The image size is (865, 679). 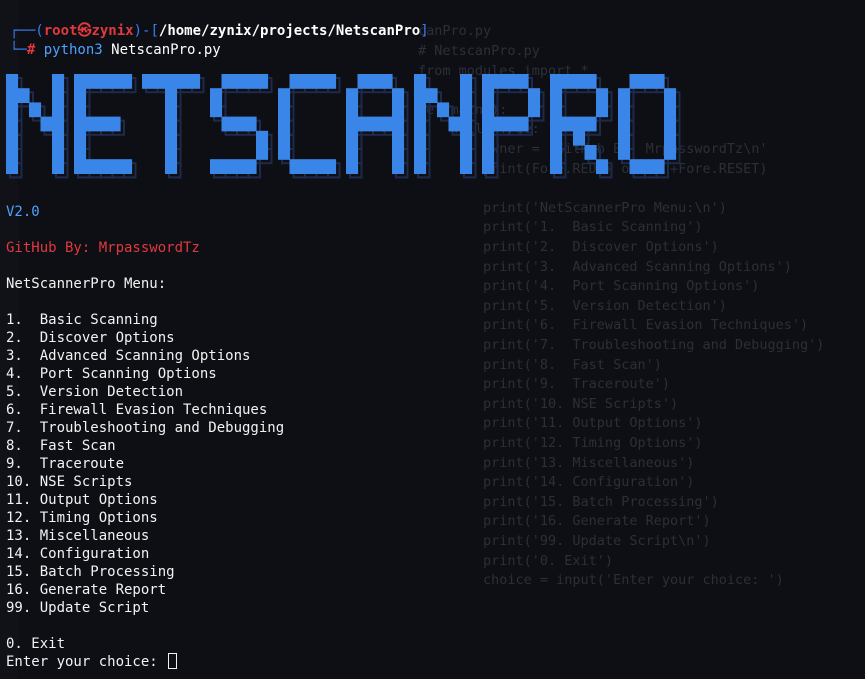 What do you see at coordinates (343, 126) in the screenshot?
I see `netscanpro-ascii-banner` at bounding box center [343, 126].